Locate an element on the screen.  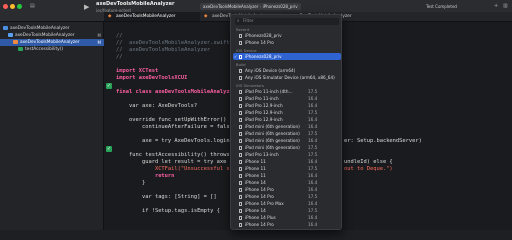
simulator-name: iPad Pro 12.9-inch is located at coordinates (264, 119).